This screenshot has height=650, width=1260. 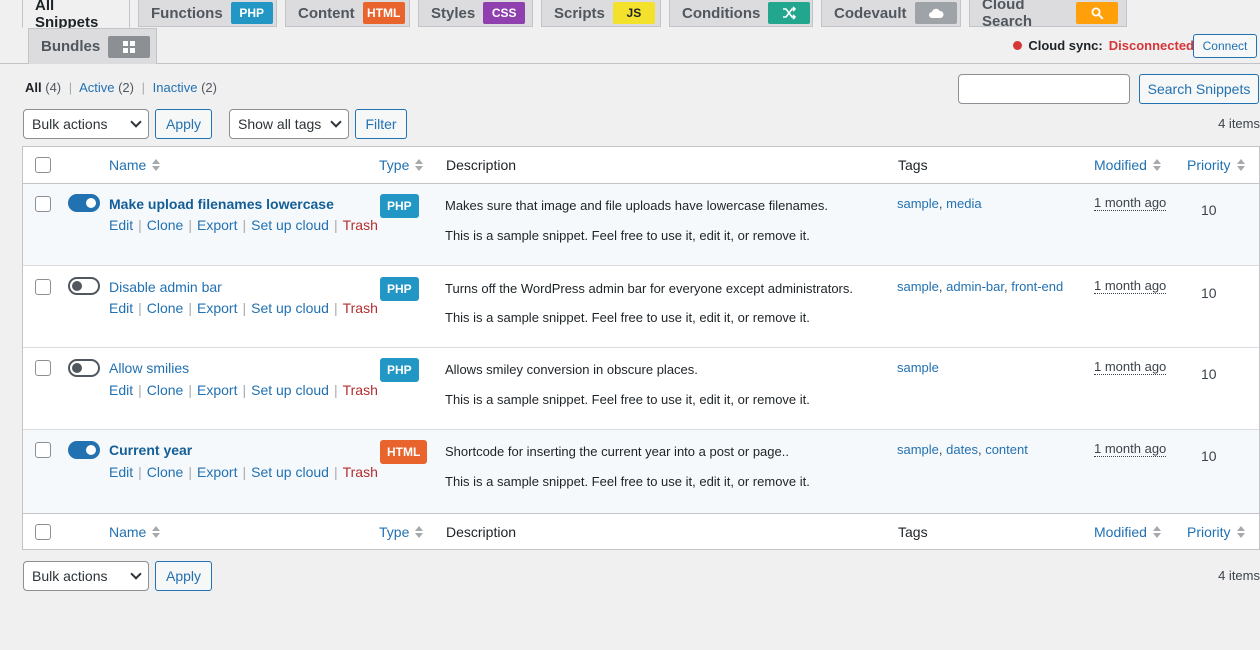 I want to click on search-input, so click(x=1044, y=89).